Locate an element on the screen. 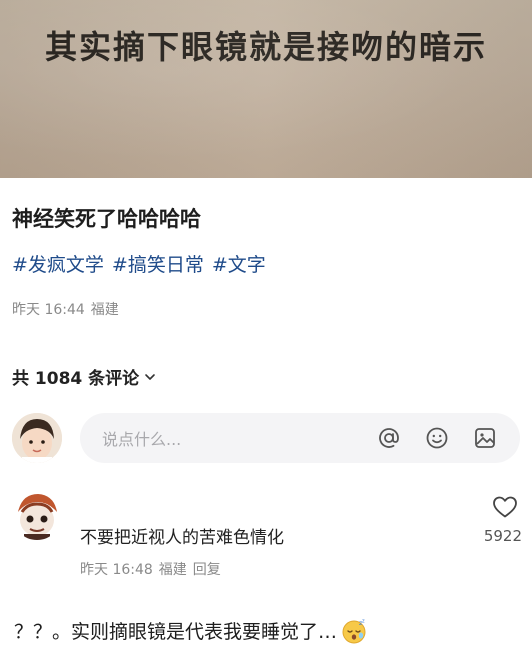 This screenshot has width=532, height=647. heart-icon is located at coordinates (505, 507).